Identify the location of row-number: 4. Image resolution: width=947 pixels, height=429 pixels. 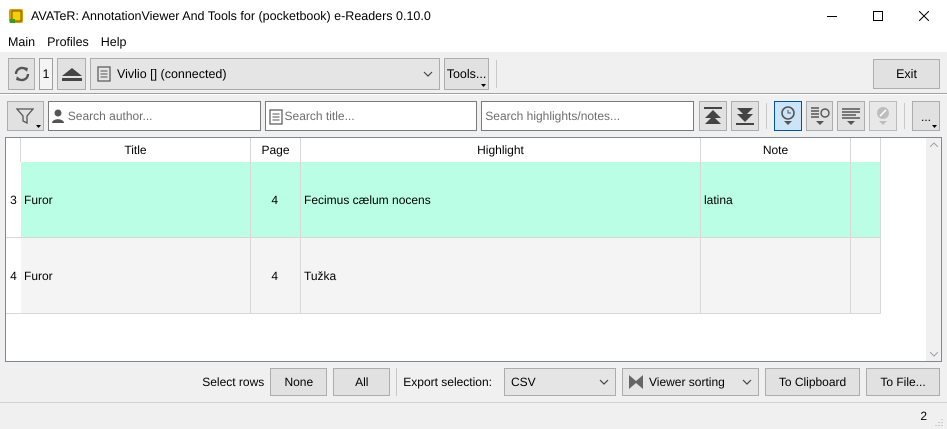
(13, 275).